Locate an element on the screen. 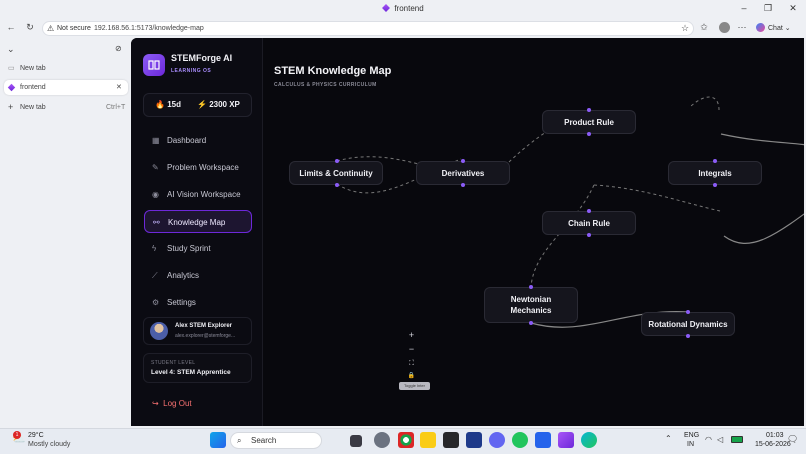 The height and width of the screenshot is (454, 806). node-newtonian-mechanics: Newtonian Mechanics is located at coordinates (531, 305).